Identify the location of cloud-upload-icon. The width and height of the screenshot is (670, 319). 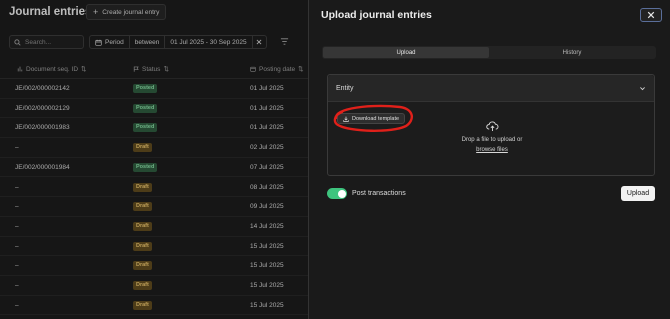
(491, 126).